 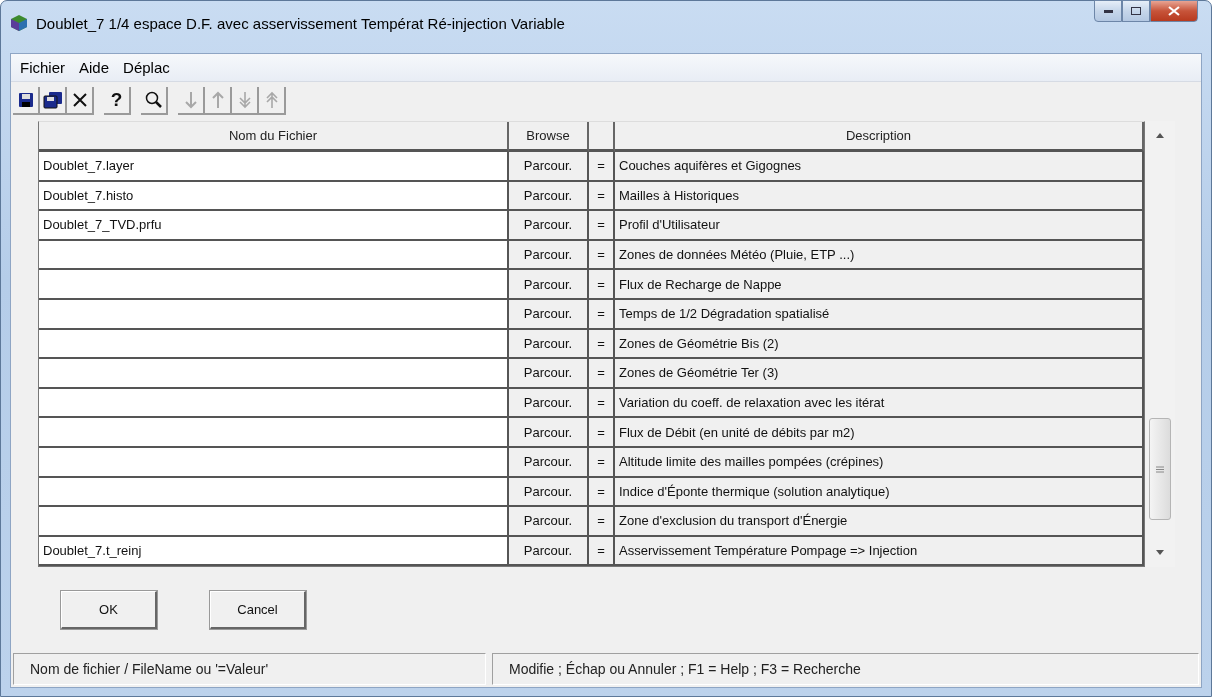 I want to click on column-header, so click(x=602, y=137).